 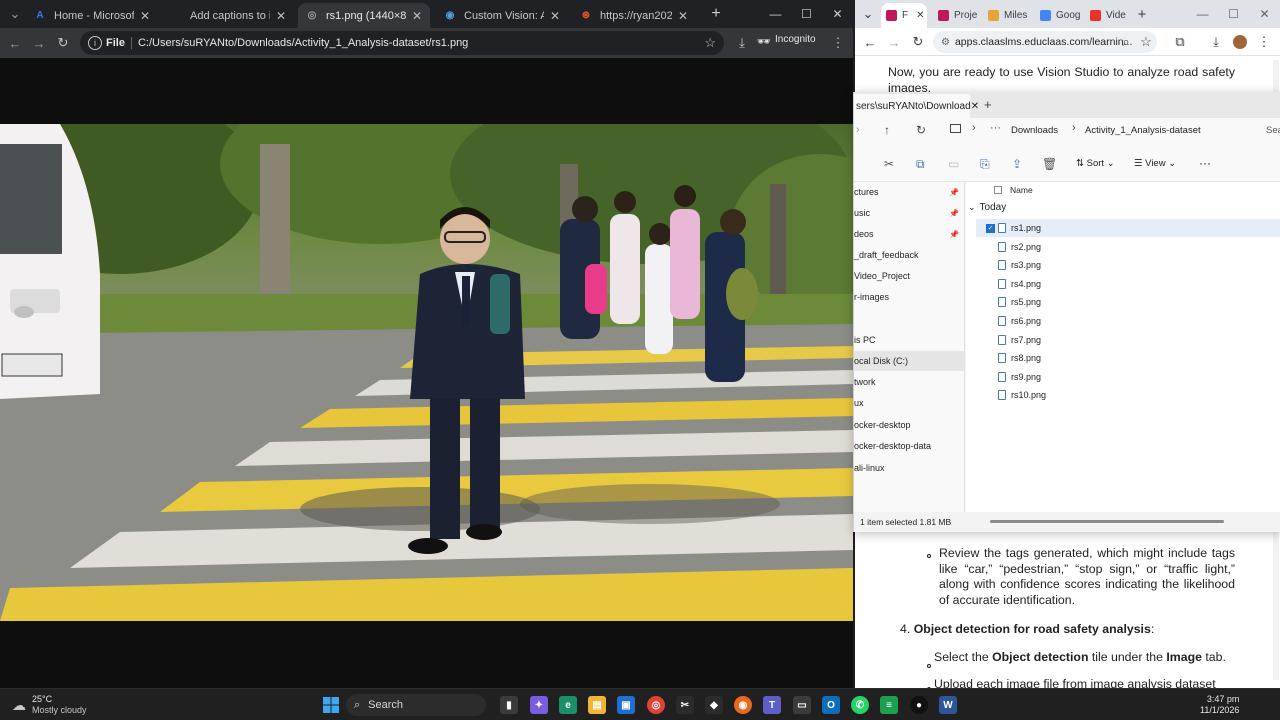 I want to click on outlook-icon: O, so click(x=831, y=705).